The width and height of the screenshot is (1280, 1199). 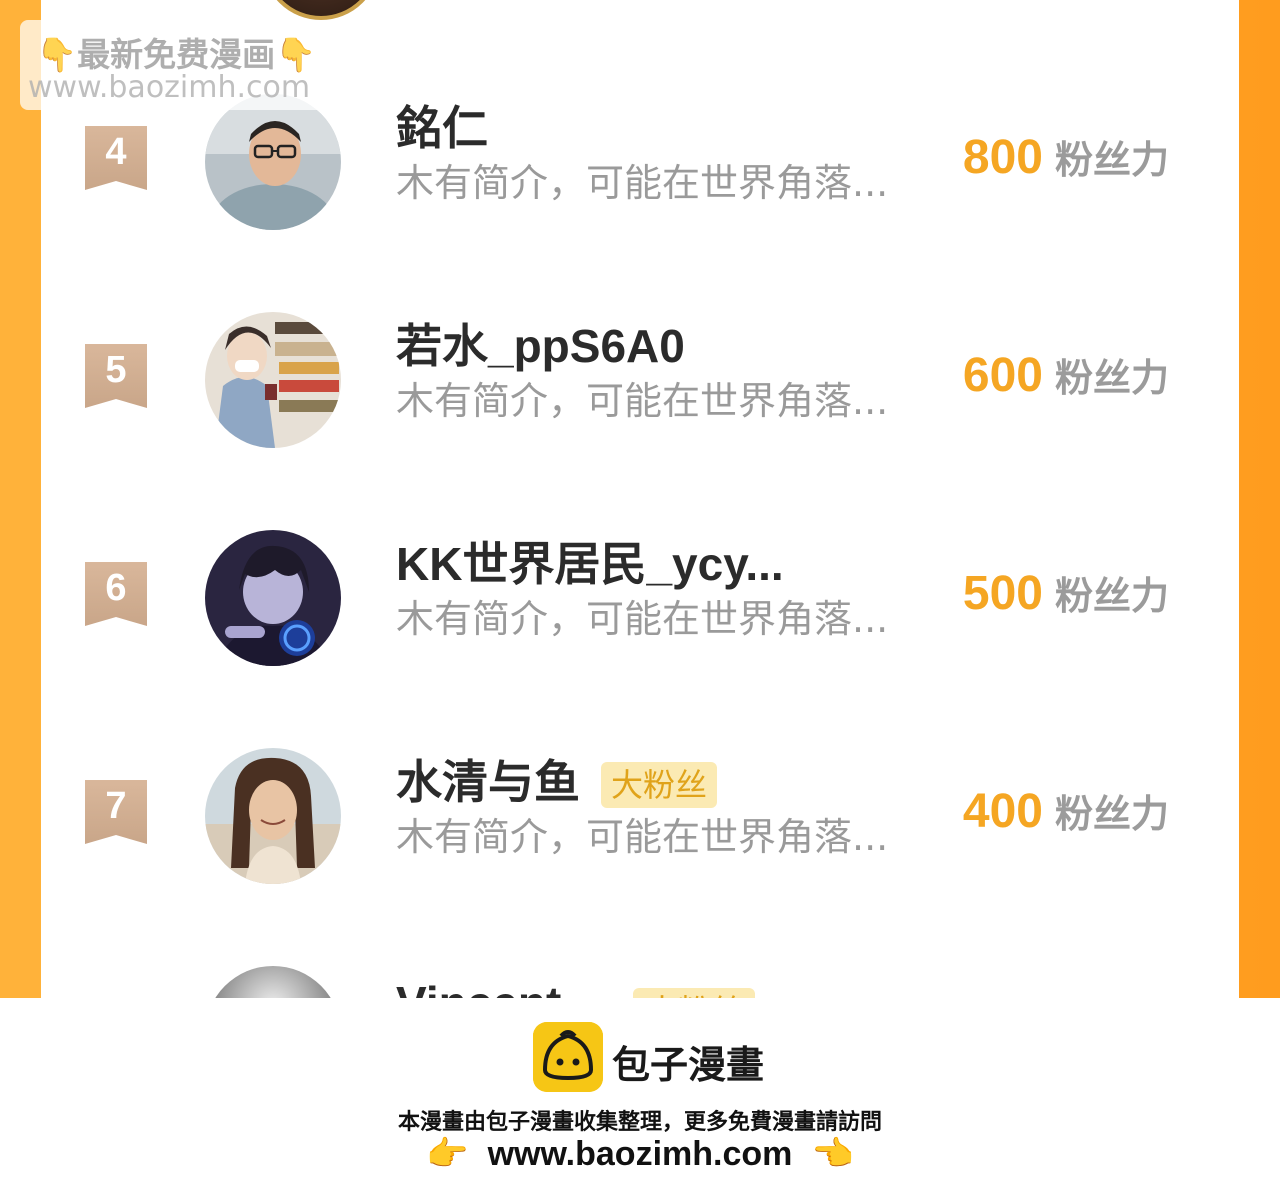 I want to click on rank-ribbon: 7, so click(x=116, y=812).